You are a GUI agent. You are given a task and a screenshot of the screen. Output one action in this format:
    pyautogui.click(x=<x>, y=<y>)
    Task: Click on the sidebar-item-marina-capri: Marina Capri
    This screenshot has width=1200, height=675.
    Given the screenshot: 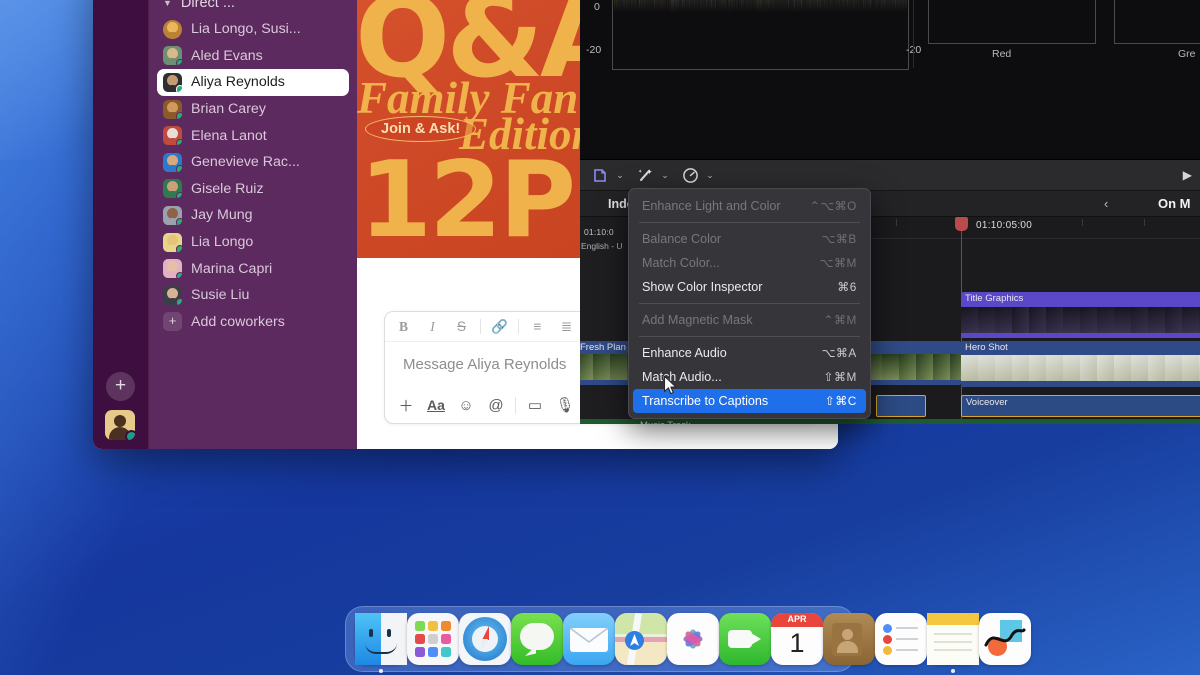 What is the action you would take?
    pyautogui.click(x=253, y=268)
    